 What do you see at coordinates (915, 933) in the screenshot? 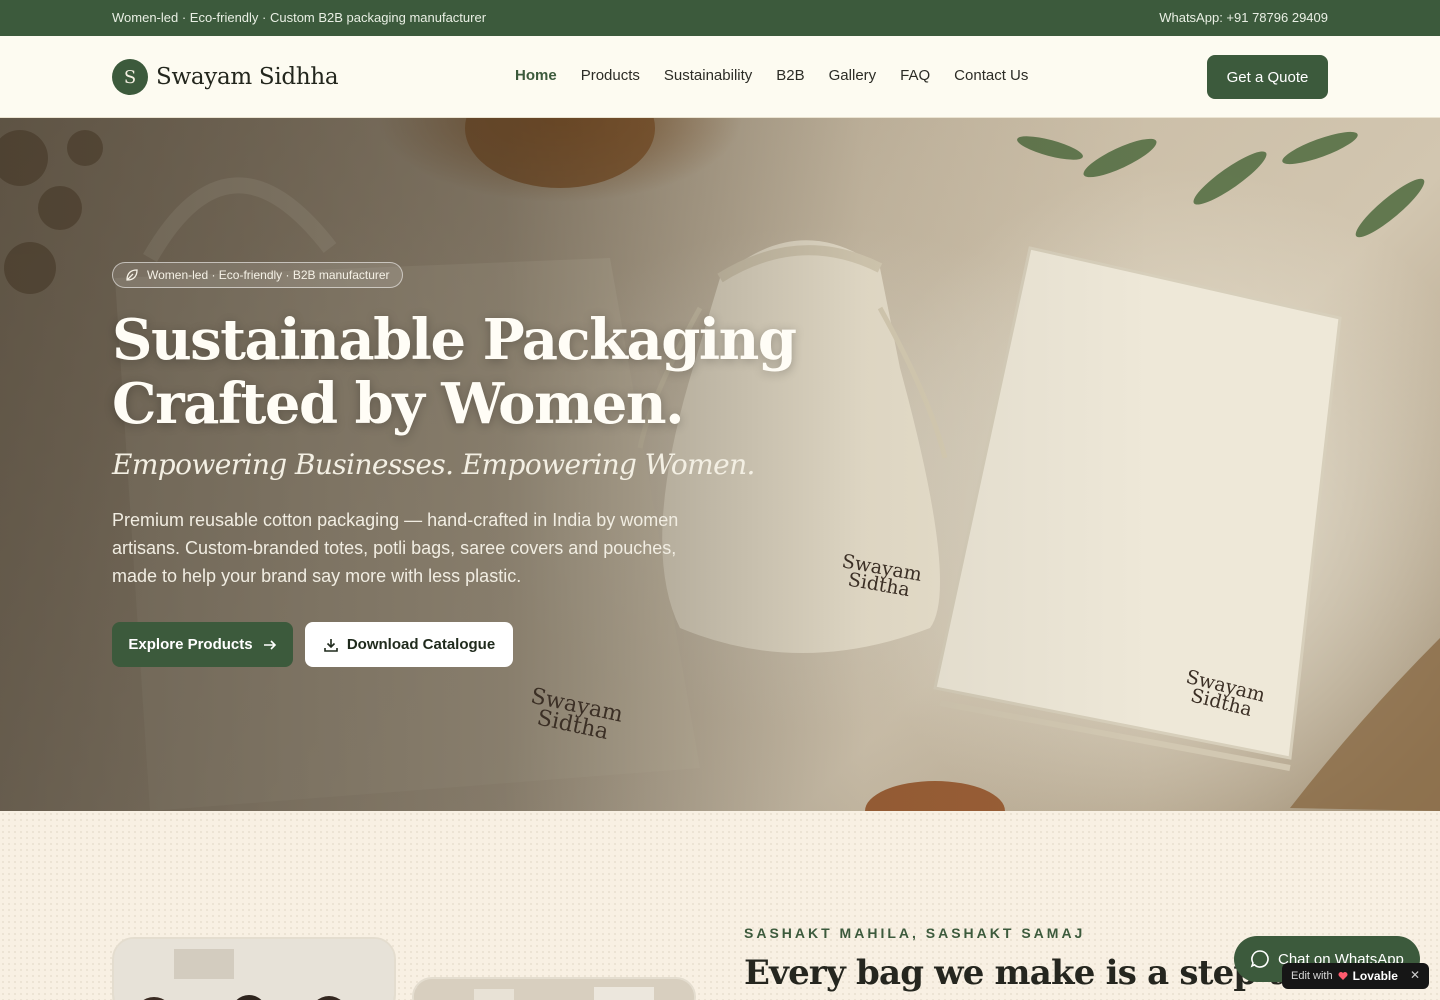
I see `mission-eyebrow: SASHAKT MAHILA, SASHAKT SAMAJ` at bounding box center [915, 933].